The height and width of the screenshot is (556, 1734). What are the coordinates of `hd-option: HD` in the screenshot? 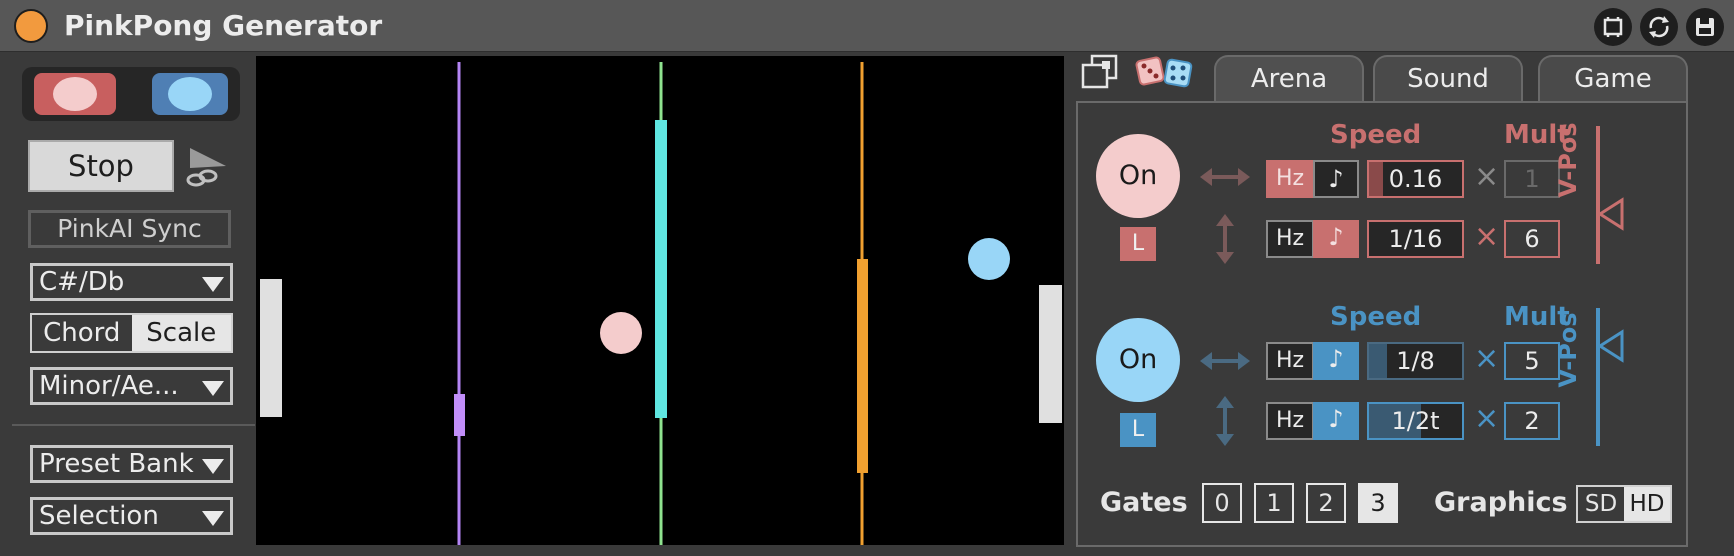 It's located at (1647, 504).